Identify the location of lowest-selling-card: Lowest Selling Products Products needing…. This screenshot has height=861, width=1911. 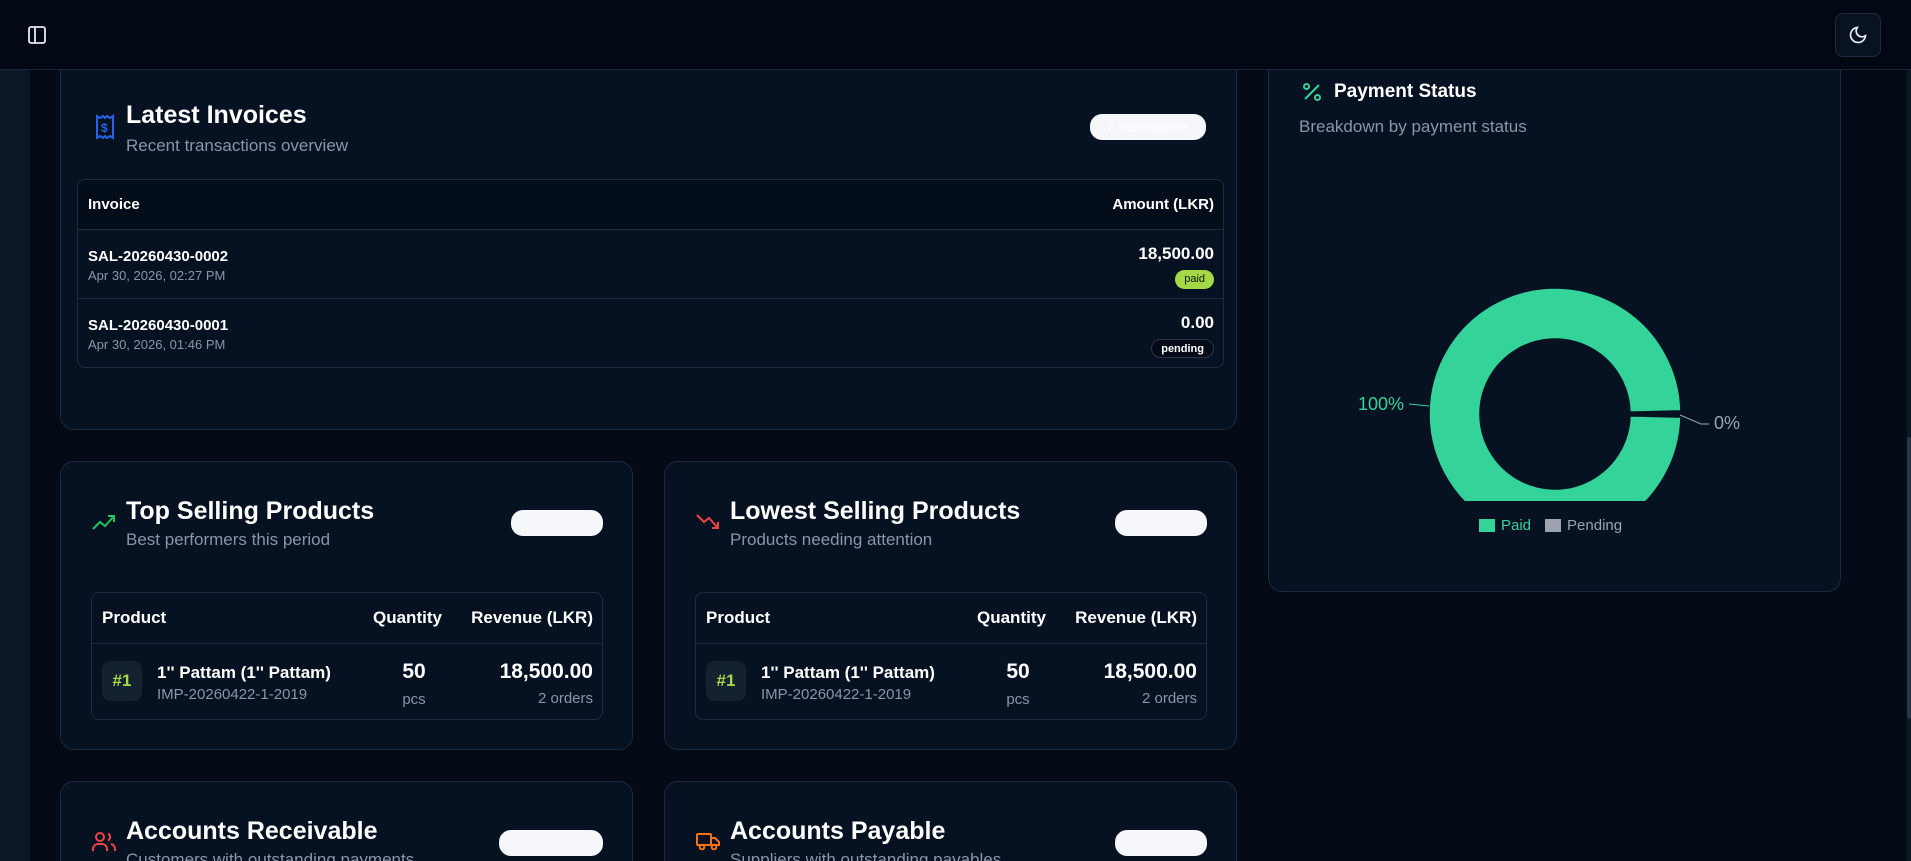
(950, 605).